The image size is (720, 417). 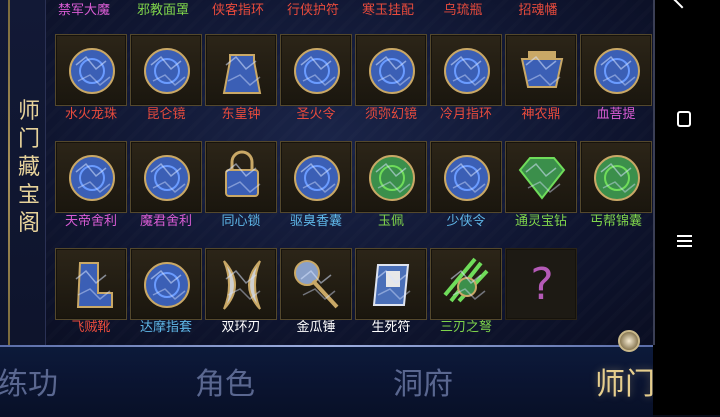 What do you see at coordinates (616, 114) in the screenshot?
I see `treasure-name: 血菩提` at bounding box center [616, 114].